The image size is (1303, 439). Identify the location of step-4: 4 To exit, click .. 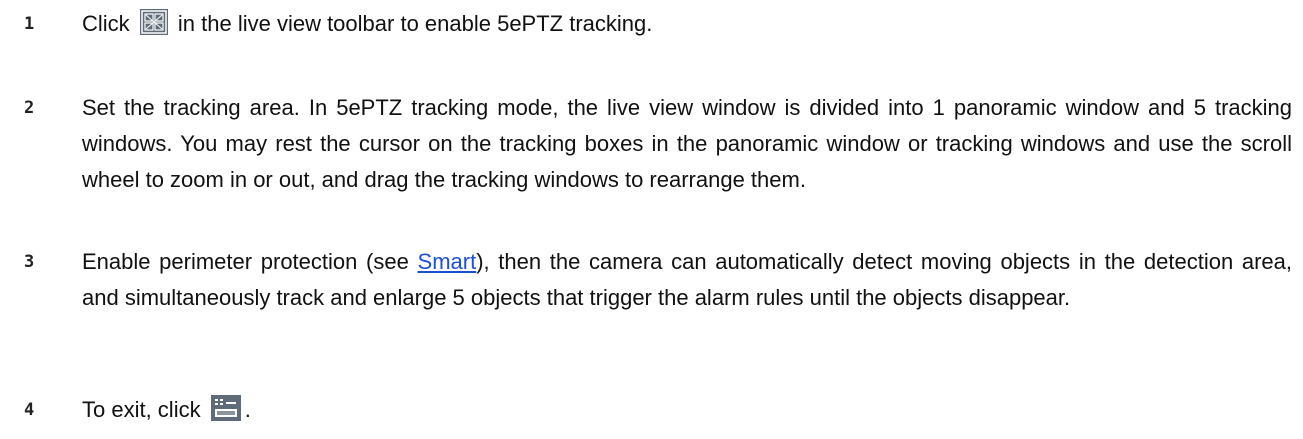
(651, 410).